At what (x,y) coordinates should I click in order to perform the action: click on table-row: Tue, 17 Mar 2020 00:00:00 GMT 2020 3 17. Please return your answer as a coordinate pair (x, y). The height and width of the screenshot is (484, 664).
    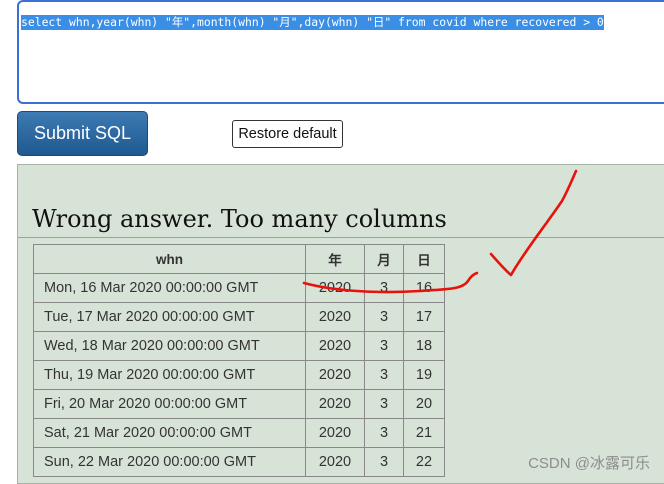
    Looking at the image, I should click on (239, 317).